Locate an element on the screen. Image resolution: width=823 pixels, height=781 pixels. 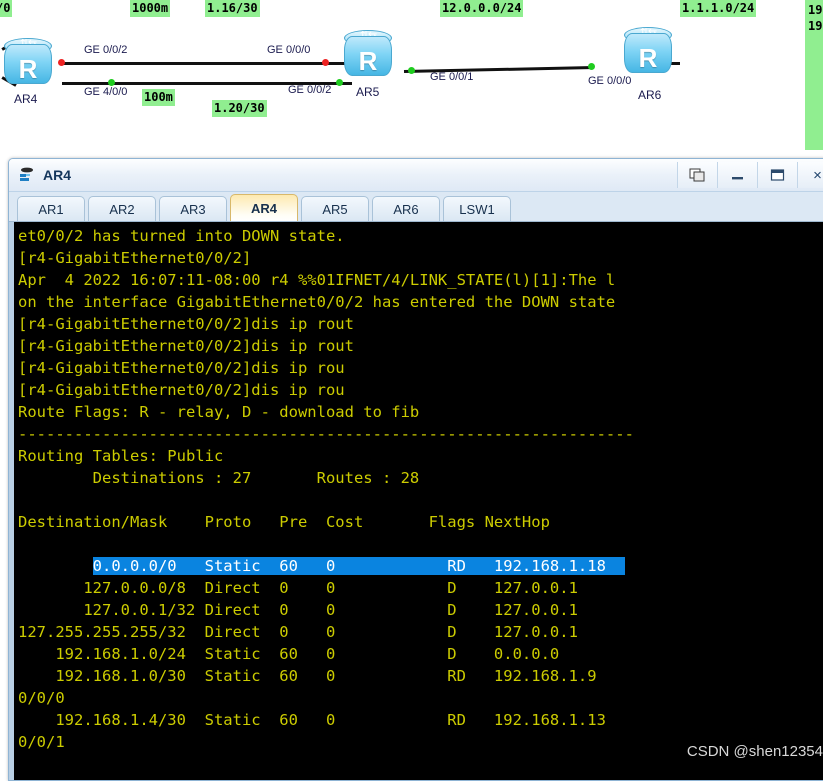
close-icon: × is located at coordinates (817, 175).